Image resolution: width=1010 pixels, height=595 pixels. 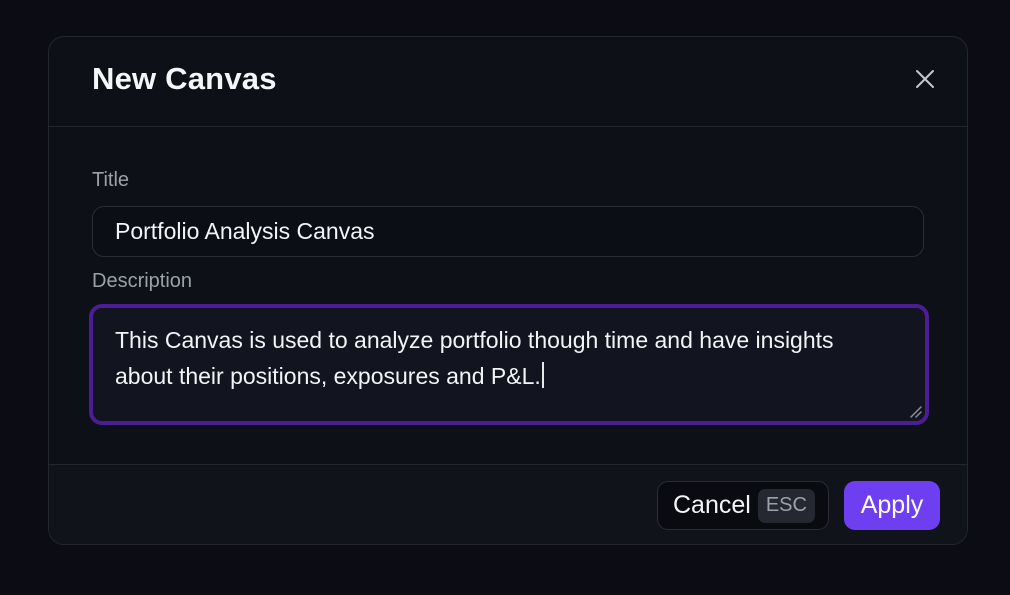 What do you see at coordinates (508, 231) in the screenshot?
I see `title-input` at bounding box center [508, 231].